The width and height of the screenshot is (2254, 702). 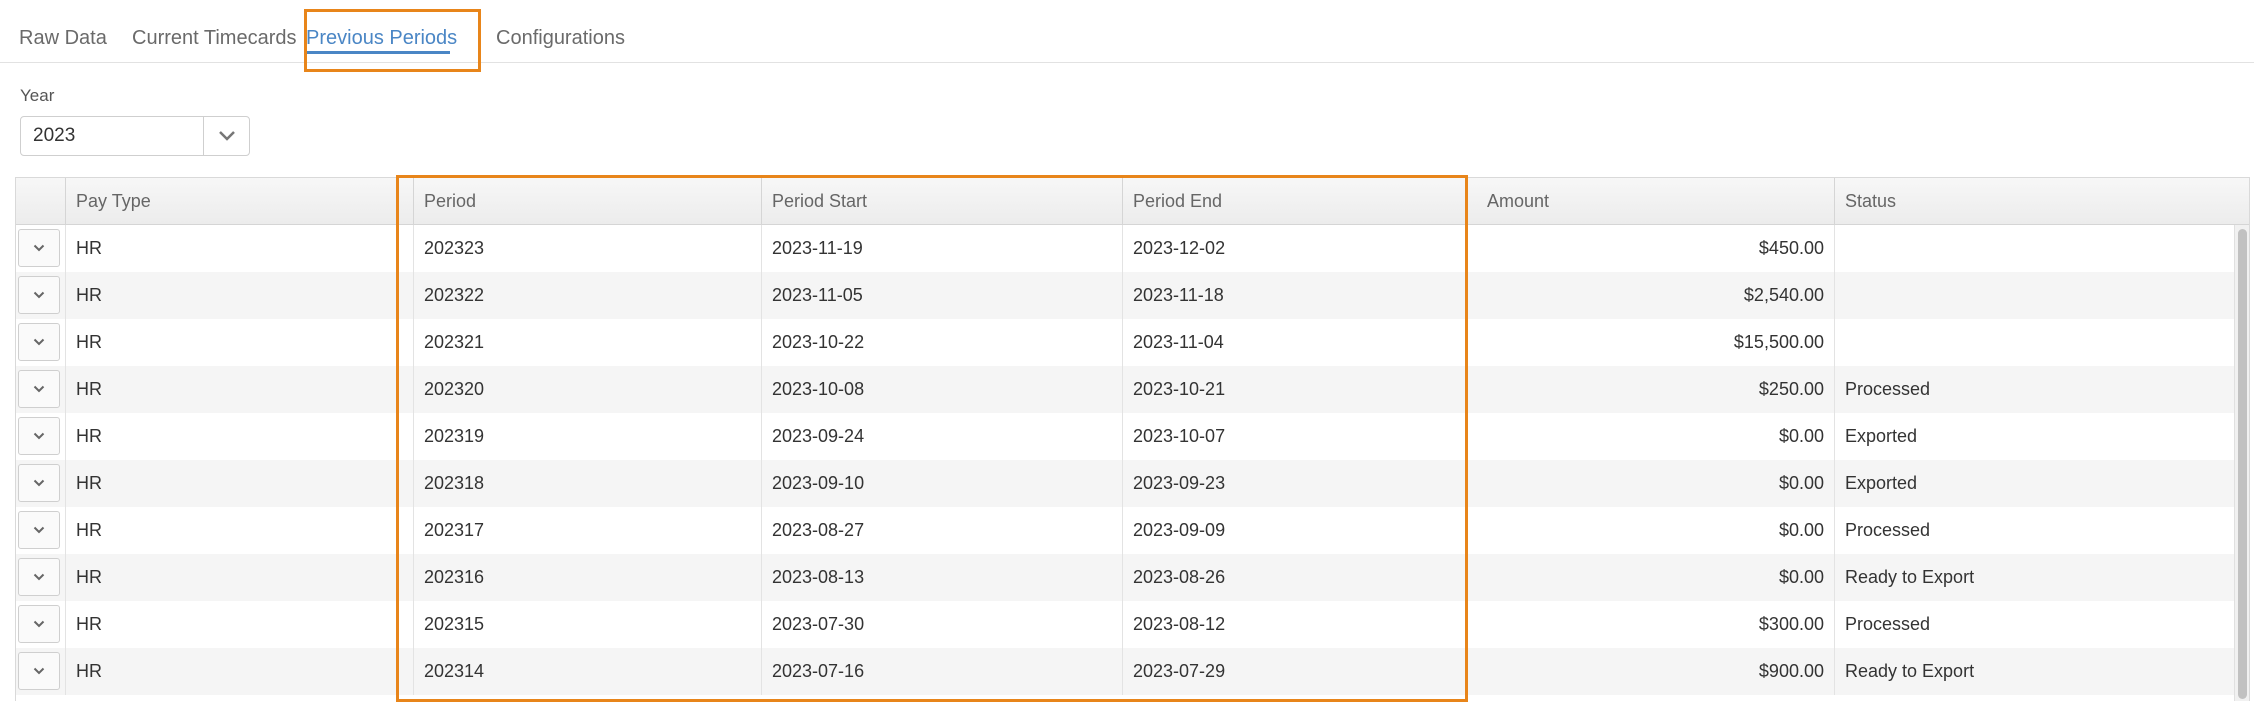 What do you see at coordinates (1299, 201) in the screenshot?
I see `header-period-end: Period End` at bounding box center [1299, 201].